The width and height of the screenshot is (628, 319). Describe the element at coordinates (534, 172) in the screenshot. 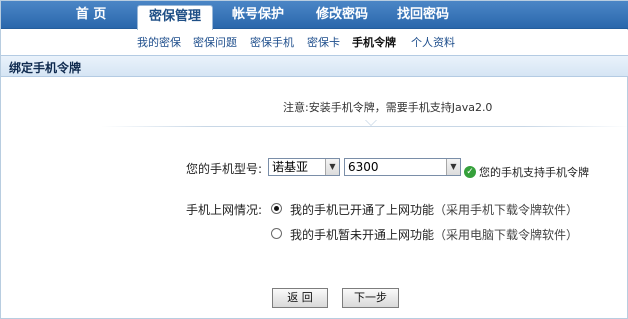

I see `support-status: 您的手机支持手机令牌` at that location.